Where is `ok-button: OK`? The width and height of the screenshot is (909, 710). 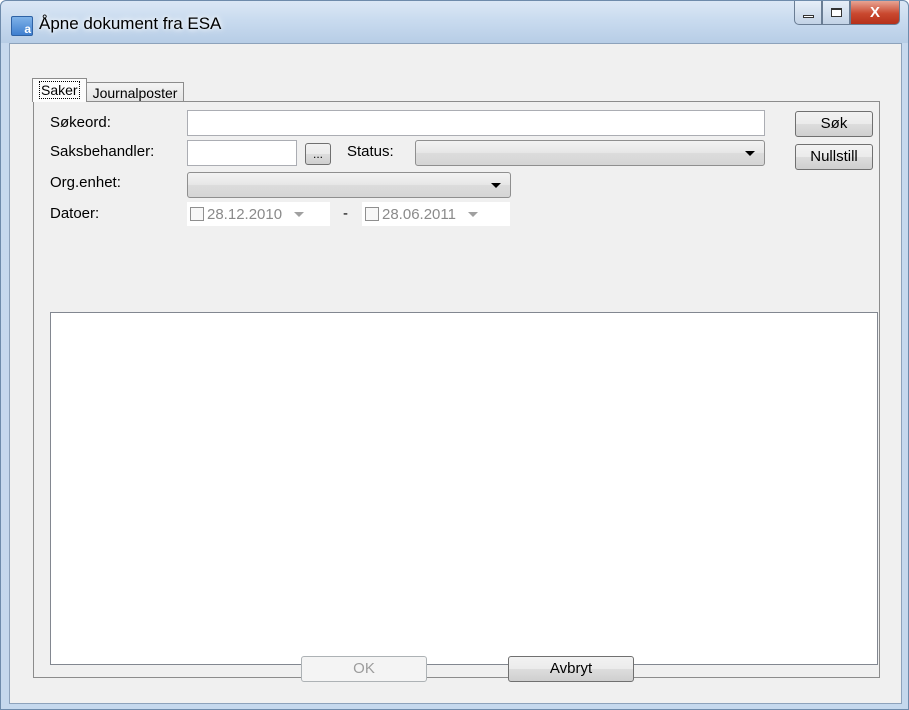
ok-button: OK is located at coordinates (364, 669).